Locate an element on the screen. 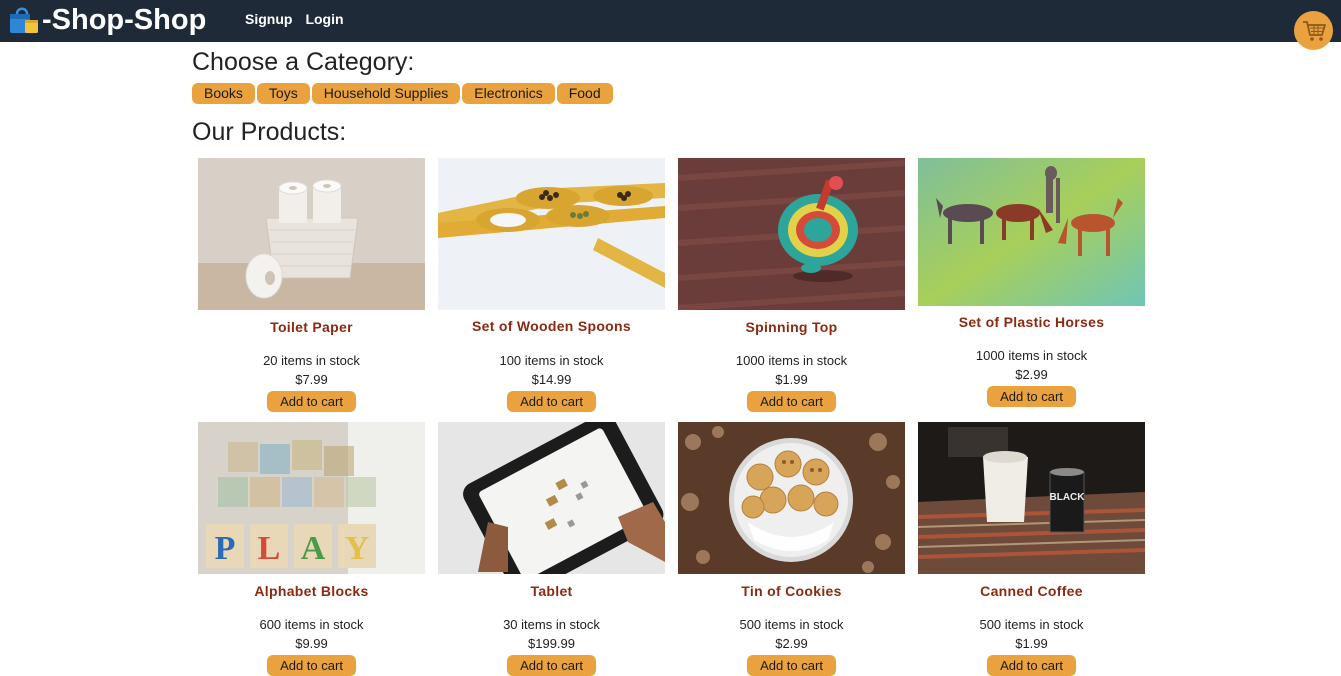  category-household-supplies-button: Household Supplies is located at coordinates (386, 93).